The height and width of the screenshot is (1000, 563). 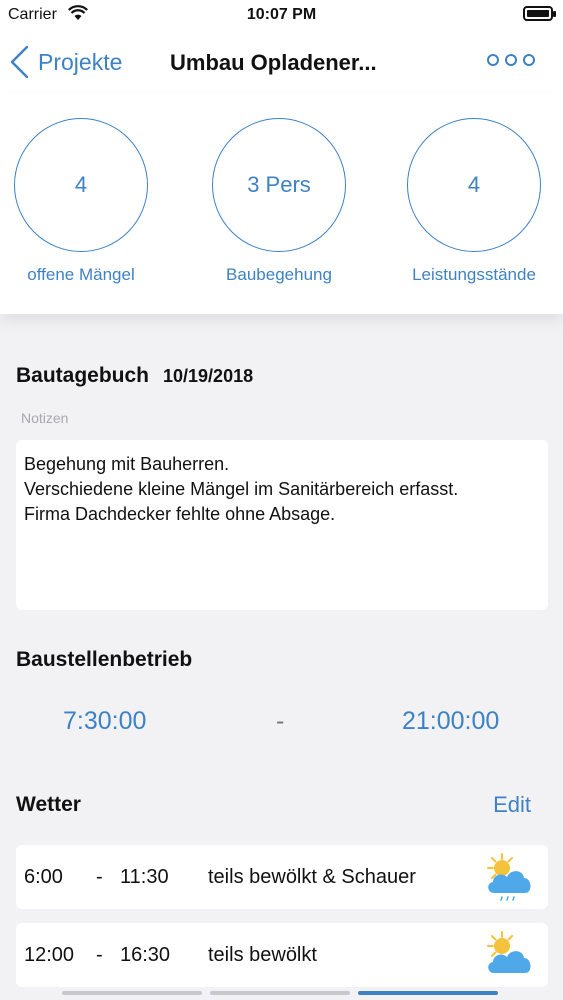 I want to click on sun-cloud-rain-icon, so click(x=509, y=877).